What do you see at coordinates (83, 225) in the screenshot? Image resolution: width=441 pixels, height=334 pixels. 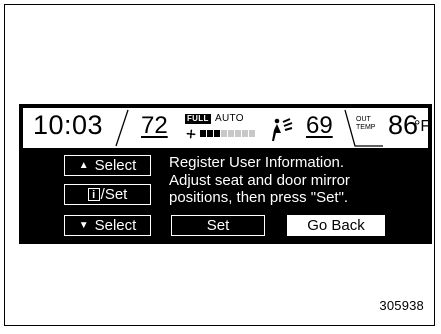 I see `triangle-down-icon: ▼` at bounding box center [83, 225].